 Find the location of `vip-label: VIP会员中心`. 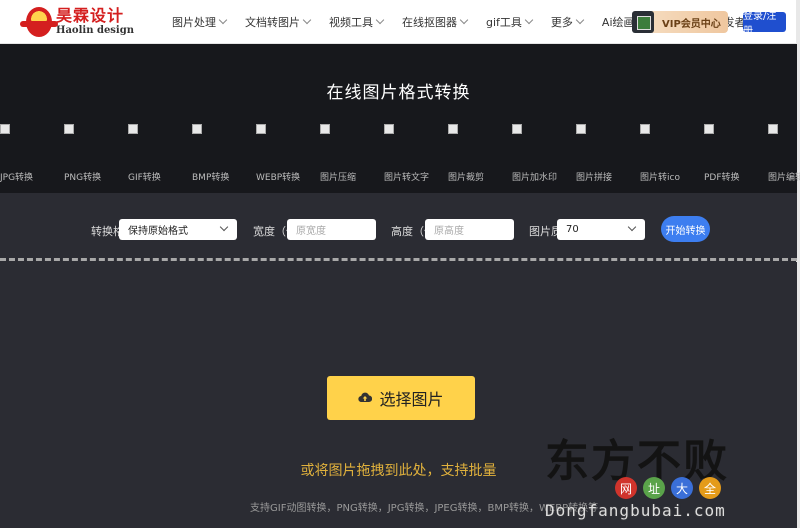

vip-label: VIP会员中心 is located at coordinates (691, 24).